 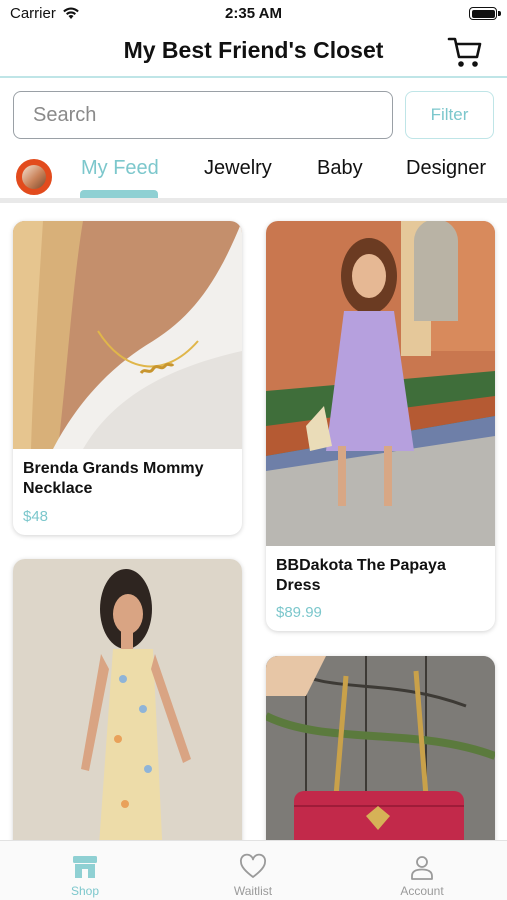 I want to click on product-title: BBDakota The Papaya Dress, so click(x=361, y=575).